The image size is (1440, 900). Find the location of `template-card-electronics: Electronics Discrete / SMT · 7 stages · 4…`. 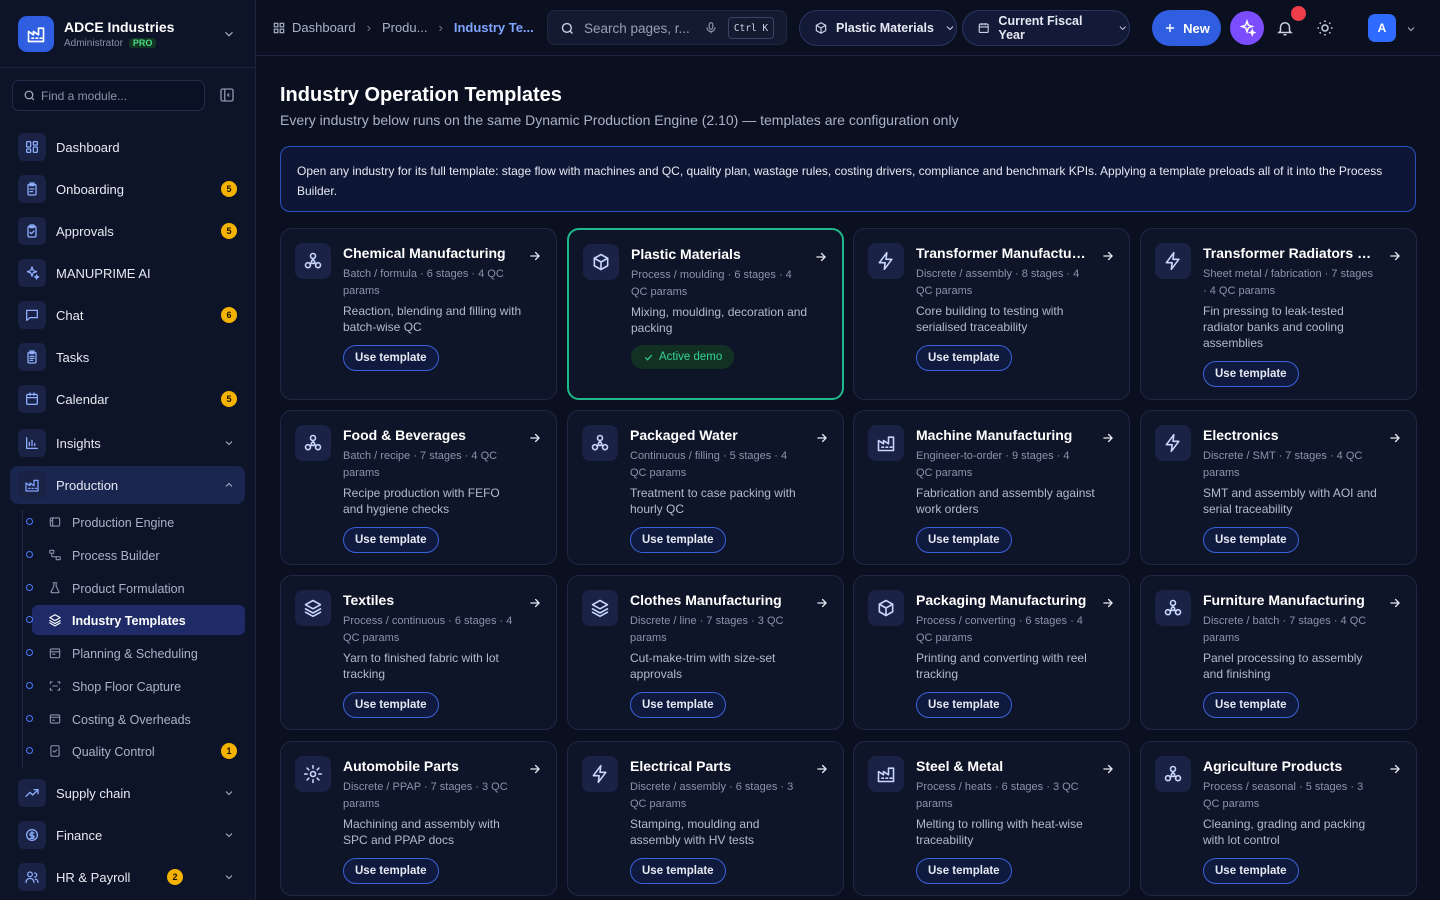

template-card-electronics: Electronics Discrete / SMT · 7 stages · 4… is located at coordinates (1278, 487).